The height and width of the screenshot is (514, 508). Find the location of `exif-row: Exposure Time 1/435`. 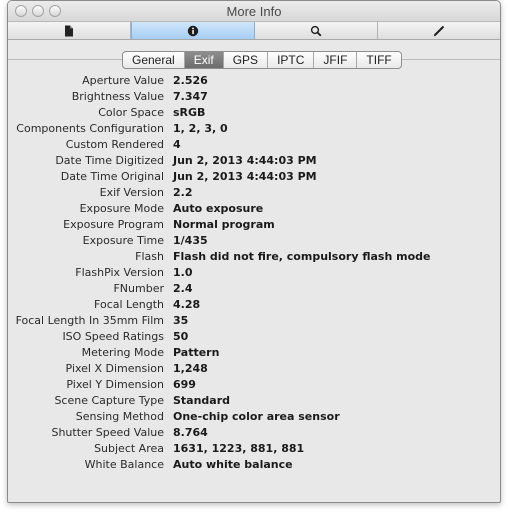

exif-row: Exposure Time 1/435 is located at coordinates (254, 241).